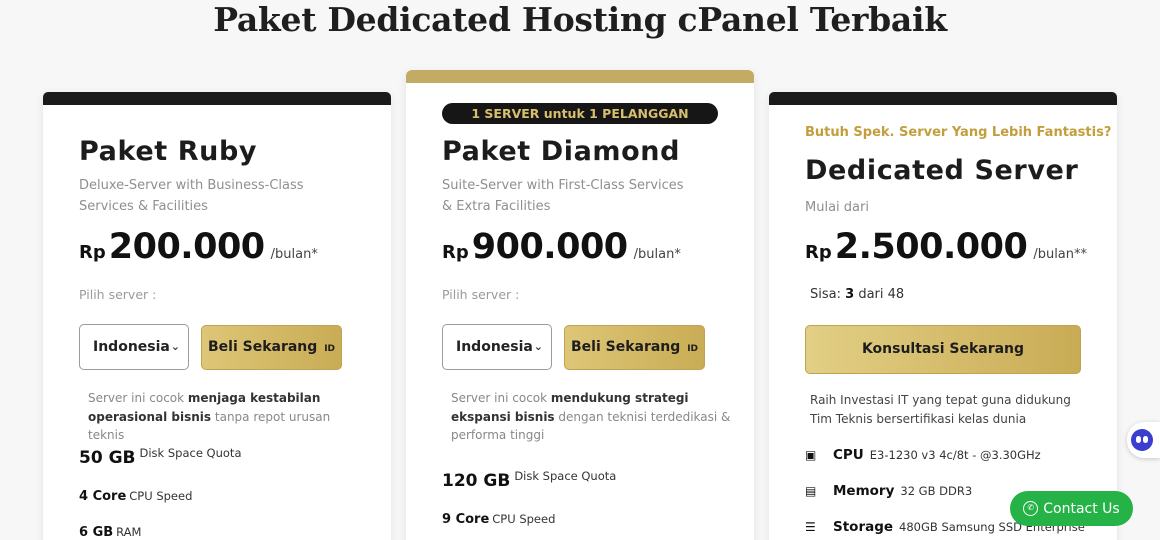 This screenshot has width=1160, height=540. What do you see at coordinates (561, 151) in the screenshot?
I see `plan-name: Paket Diamond` at bounding box center [561, 151].